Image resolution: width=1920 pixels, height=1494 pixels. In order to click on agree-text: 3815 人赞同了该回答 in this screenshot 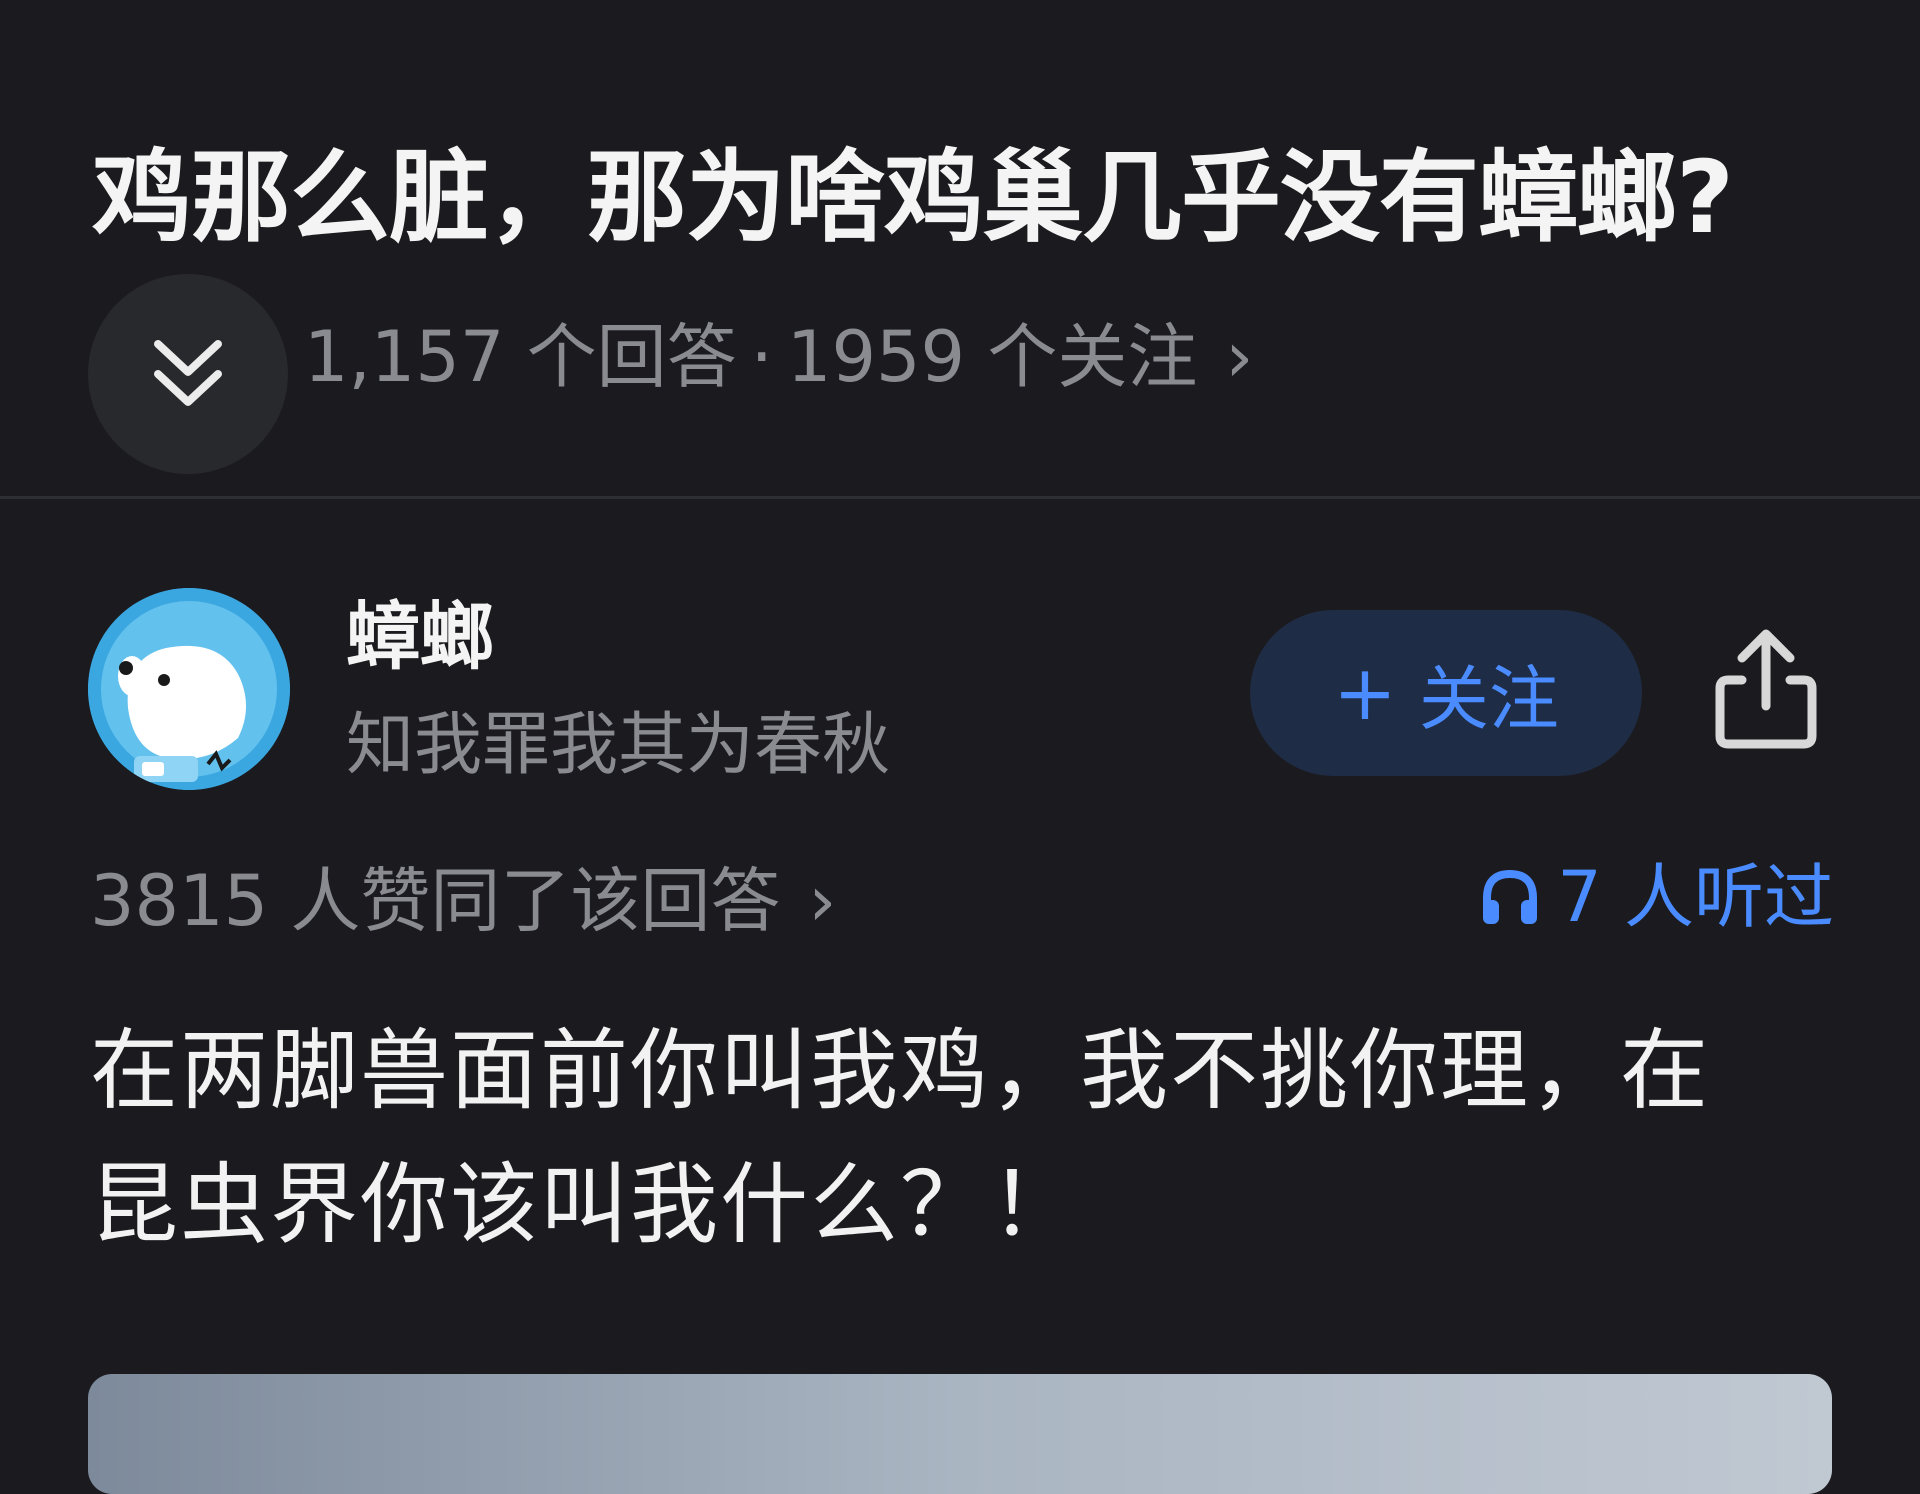, I will do `click(435, 901)`.